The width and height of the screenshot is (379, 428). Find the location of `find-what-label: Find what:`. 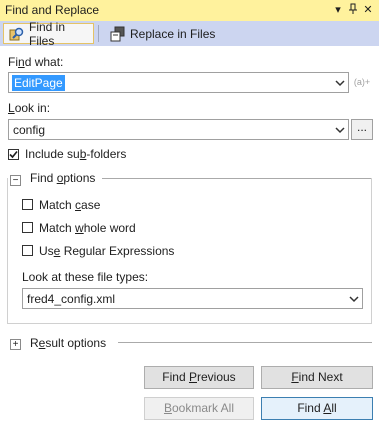

find-what-label: Find what: is located at coordinates (36, 62).